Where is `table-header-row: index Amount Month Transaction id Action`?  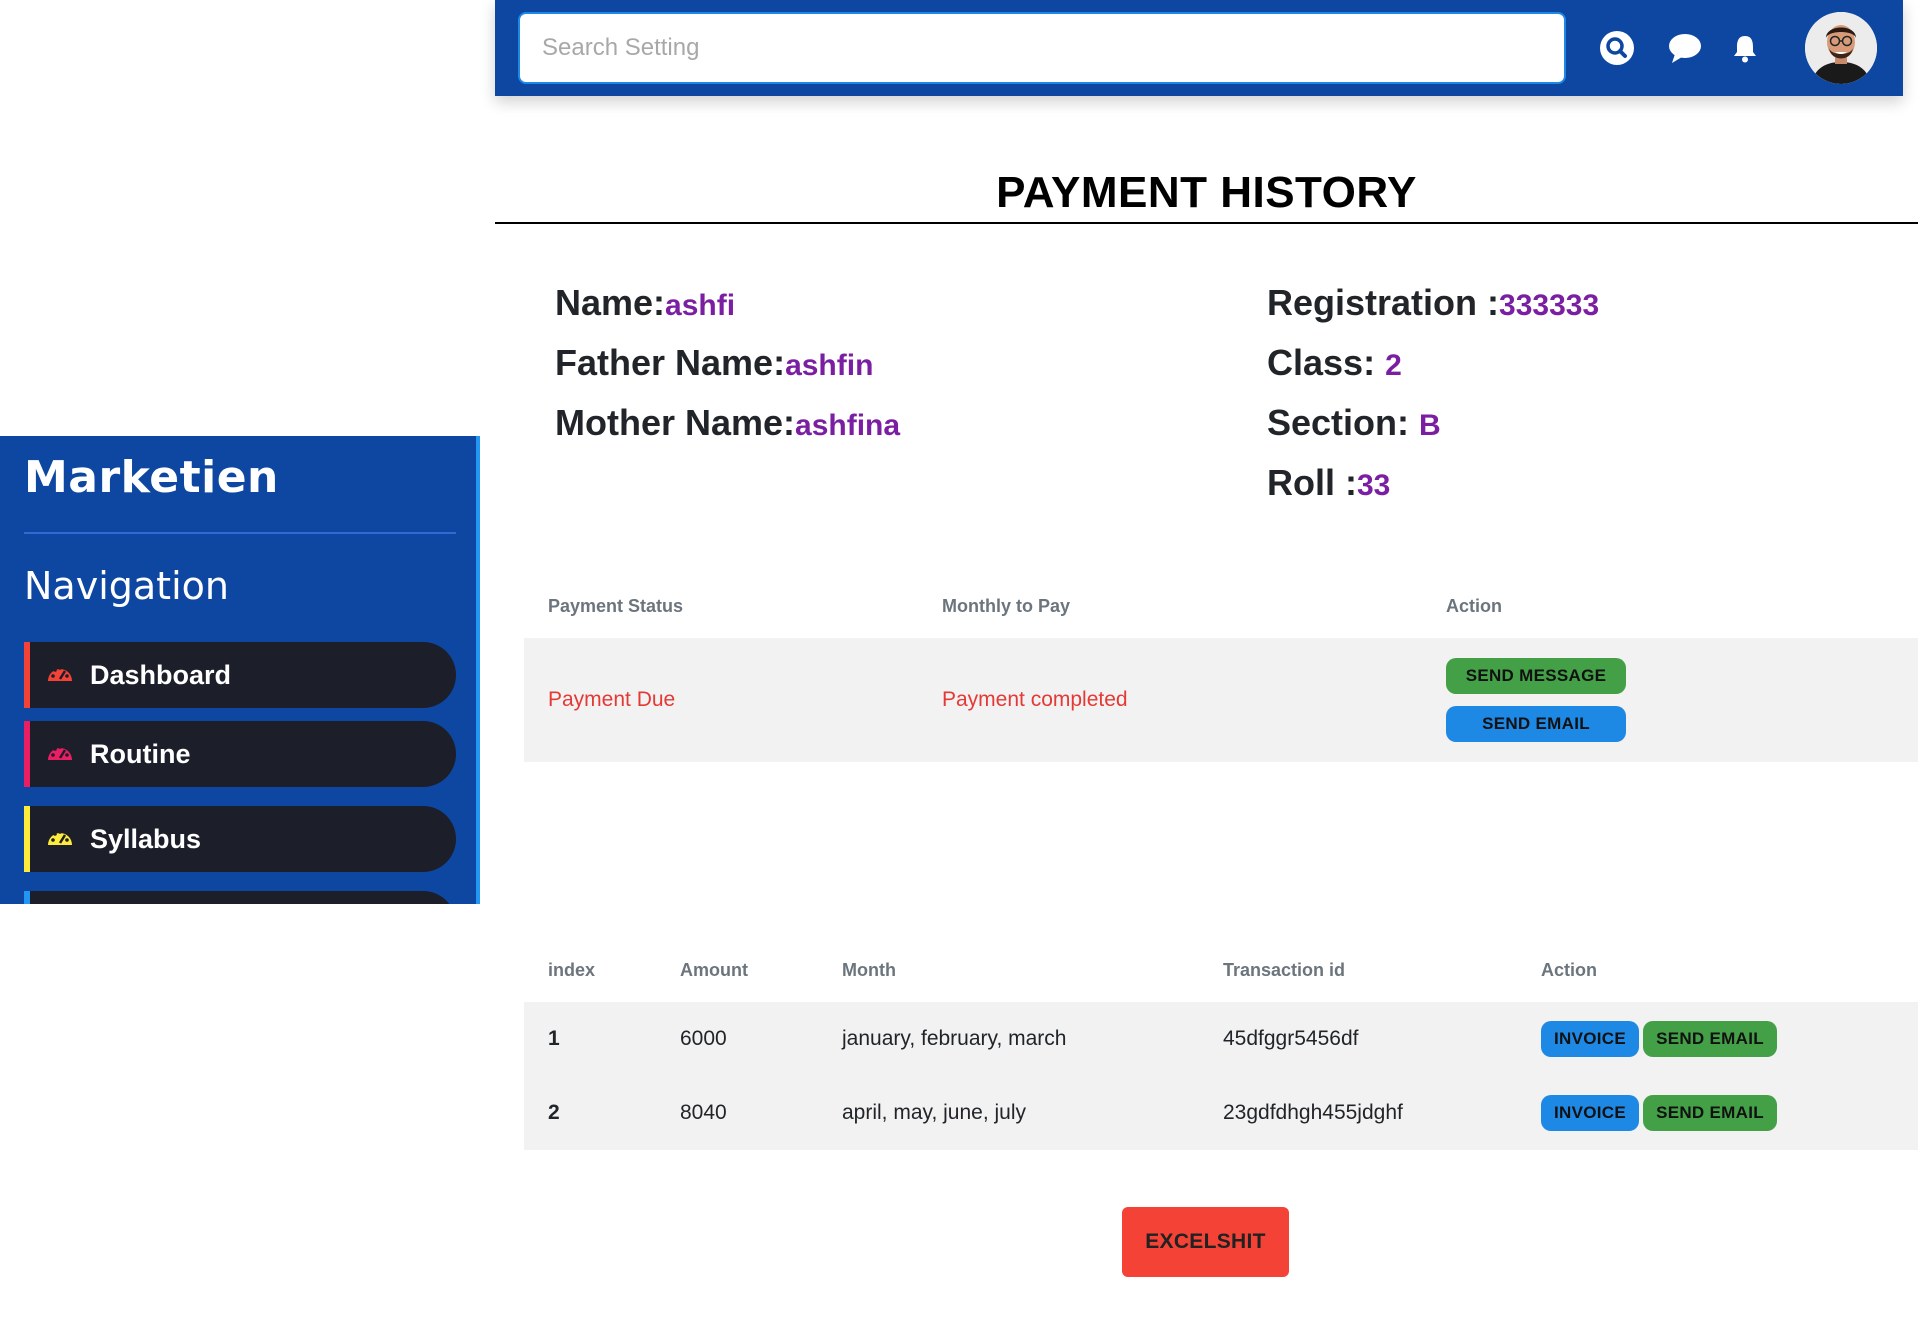 table-header-row: index Amount Month Transaction id Action is located at coordinates (1221, 970).